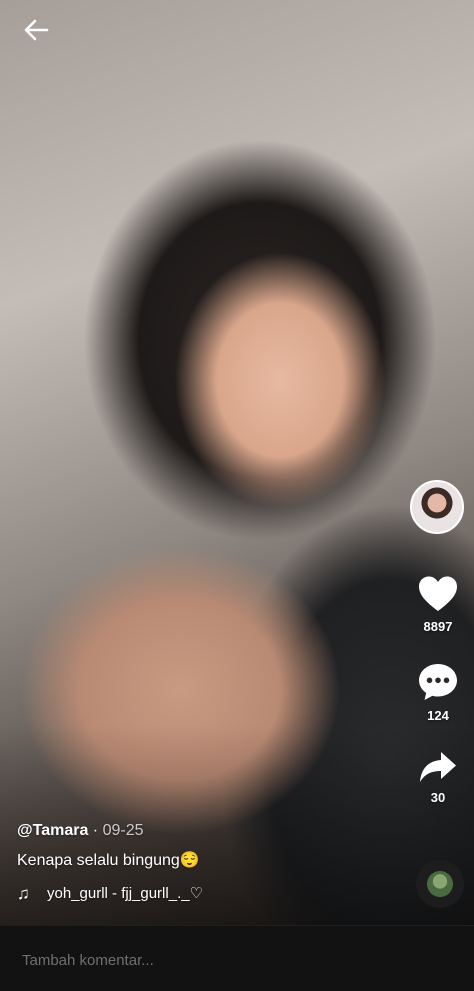 The width and height of the screenshot is (474, 991). Describe the element at coordinates (207, 894) in the screenshot. I see `music-link: ♫ yoh_gurll - fjj_gurll_._♡` at that location.